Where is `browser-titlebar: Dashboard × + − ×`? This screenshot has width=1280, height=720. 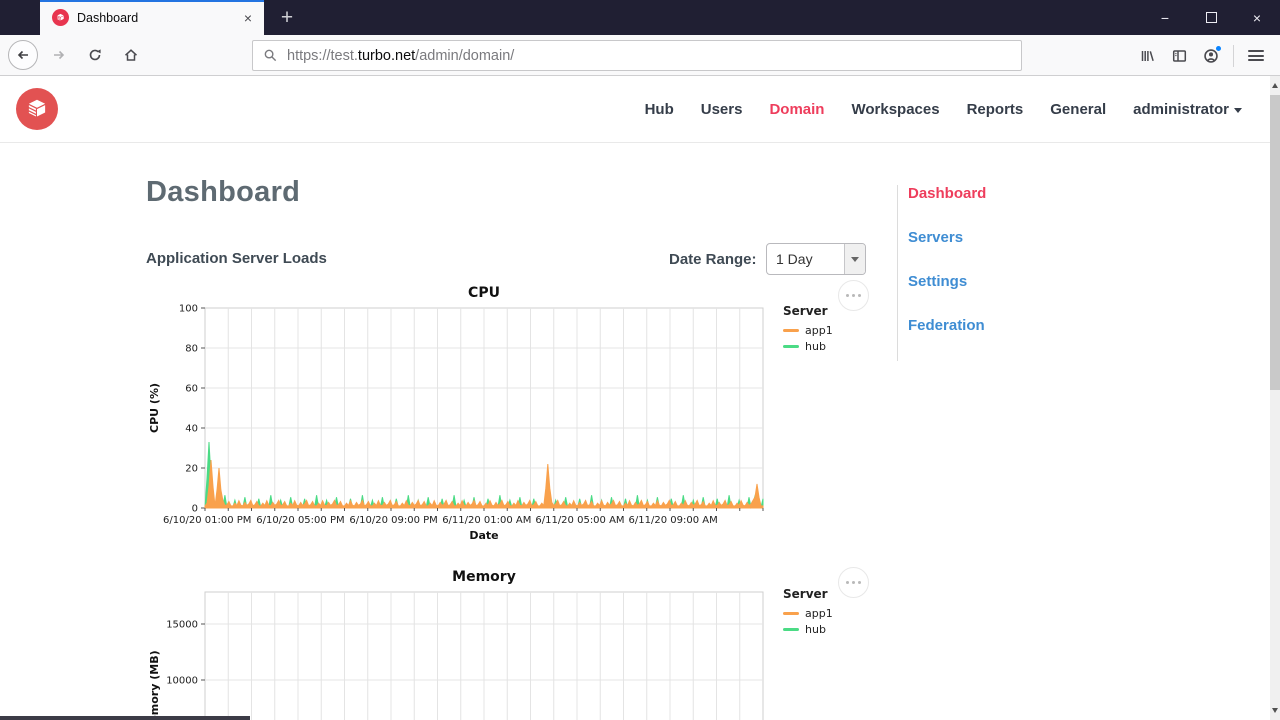
browser-titlebar: Dashboard × + − × is located at coordinates (640, 17).